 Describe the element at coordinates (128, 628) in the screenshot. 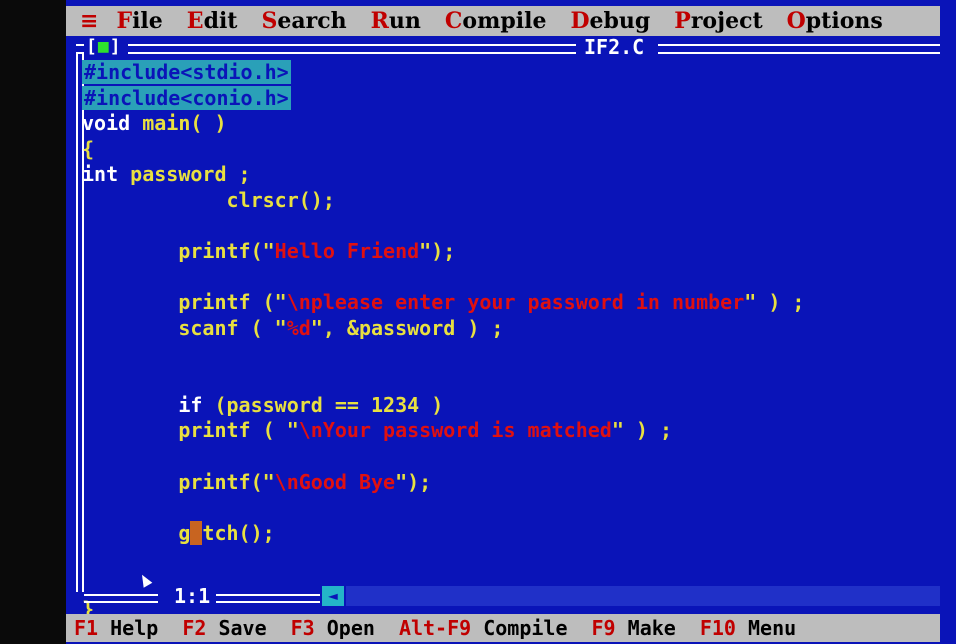

I see `help-label: Help` at that location.